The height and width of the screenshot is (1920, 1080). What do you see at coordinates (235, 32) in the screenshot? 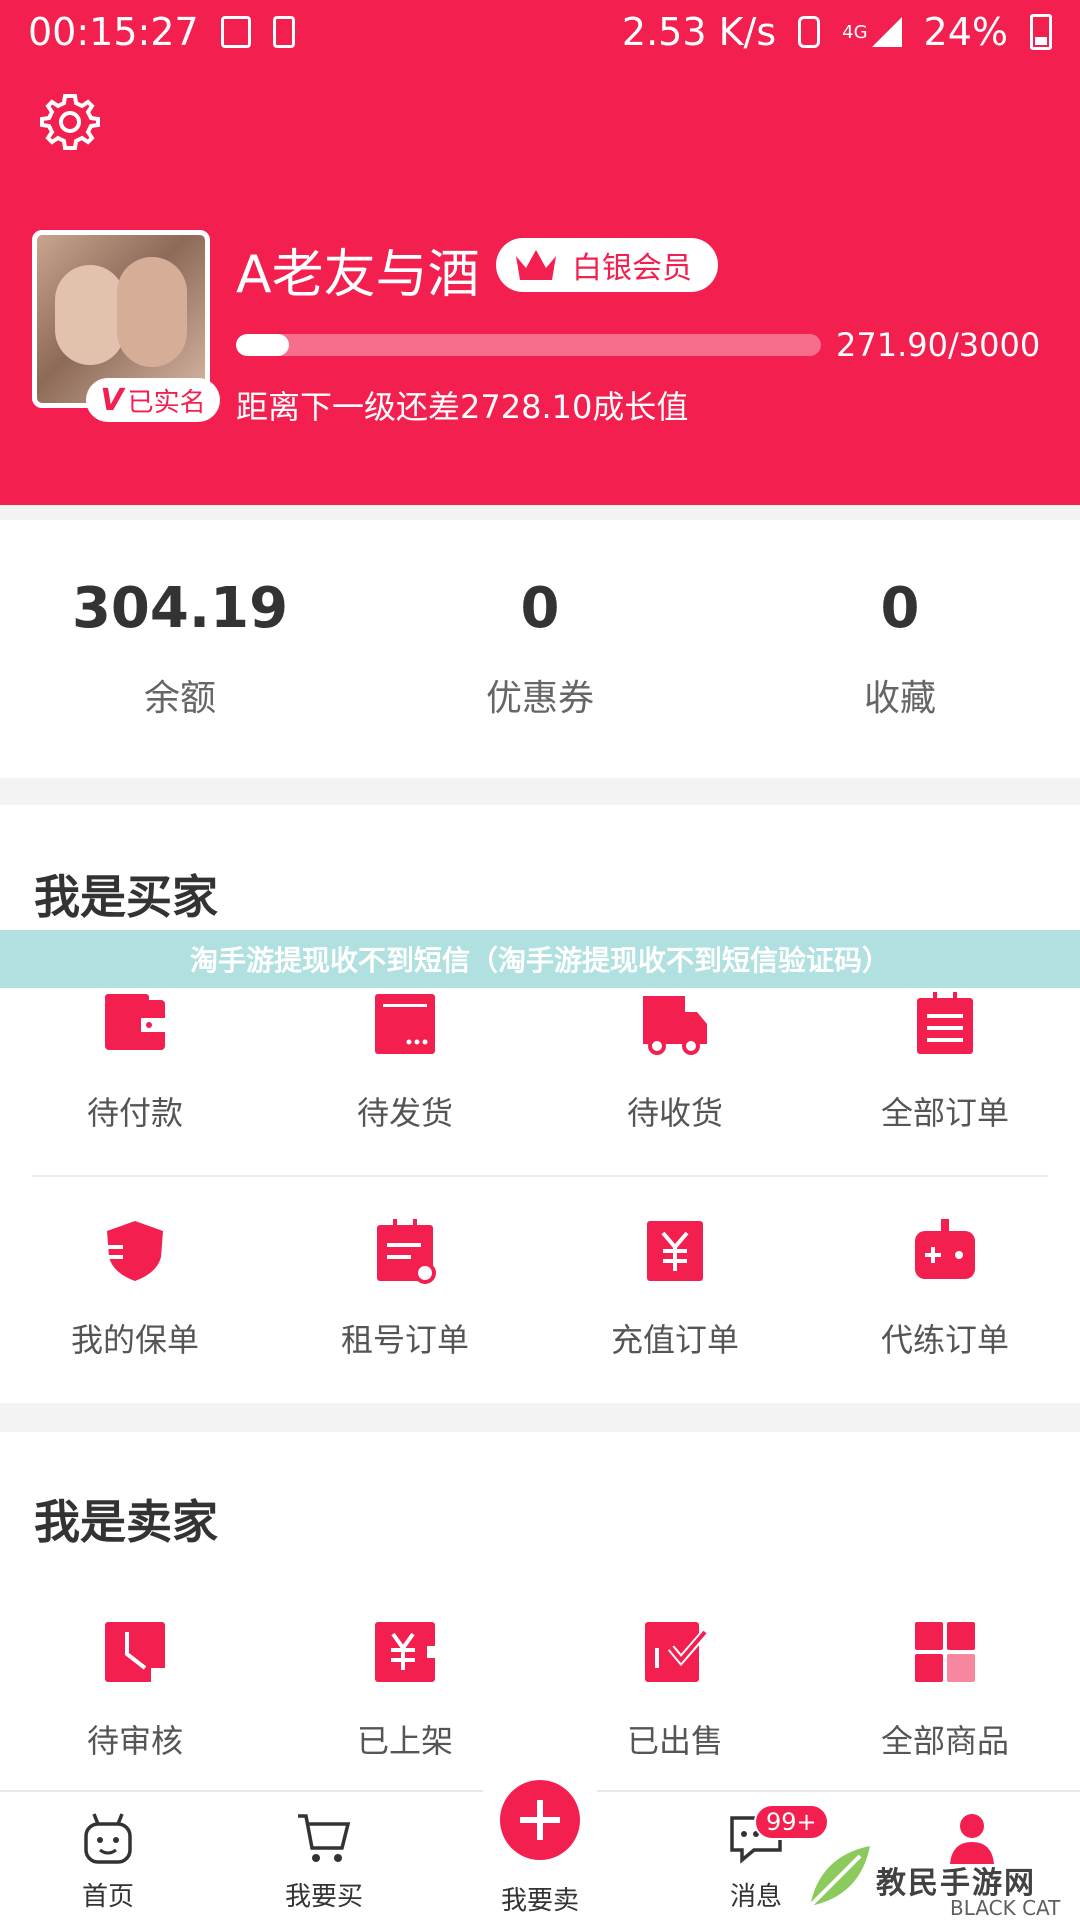
I see `gallery-notification-icon` at bounding box center [235, 32].